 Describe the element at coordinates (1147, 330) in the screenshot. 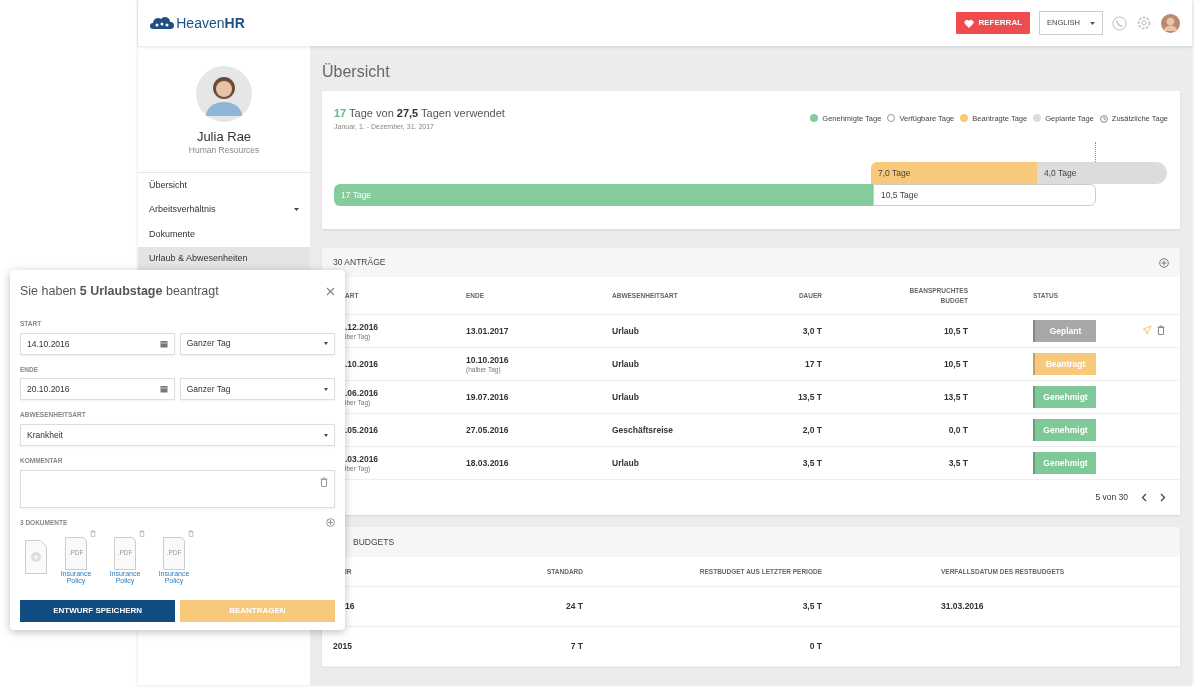

I see `send-icon` at that location.